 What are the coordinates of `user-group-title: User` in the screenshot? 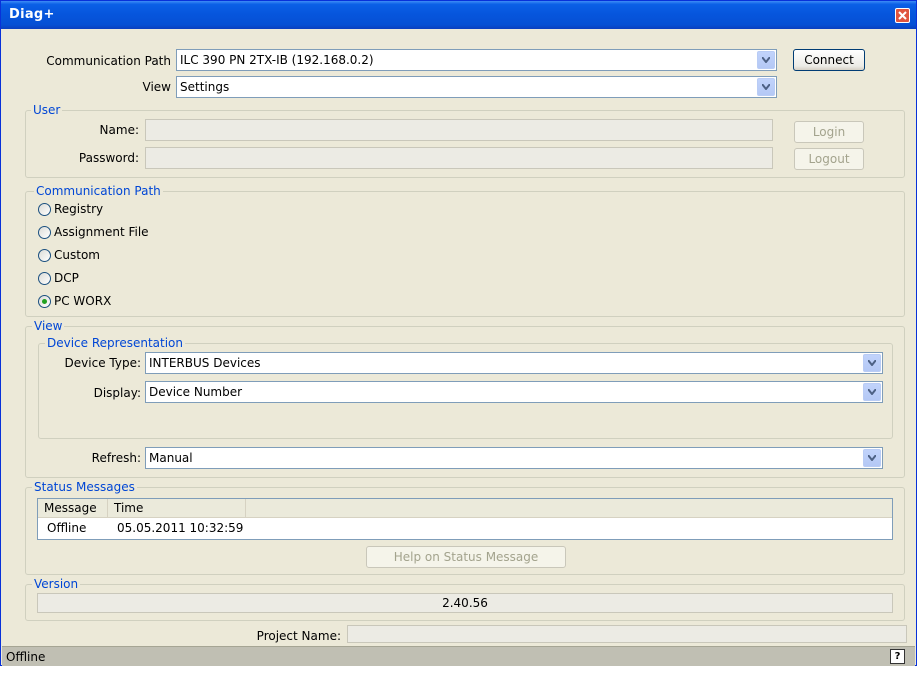 It's located at (47, 110).